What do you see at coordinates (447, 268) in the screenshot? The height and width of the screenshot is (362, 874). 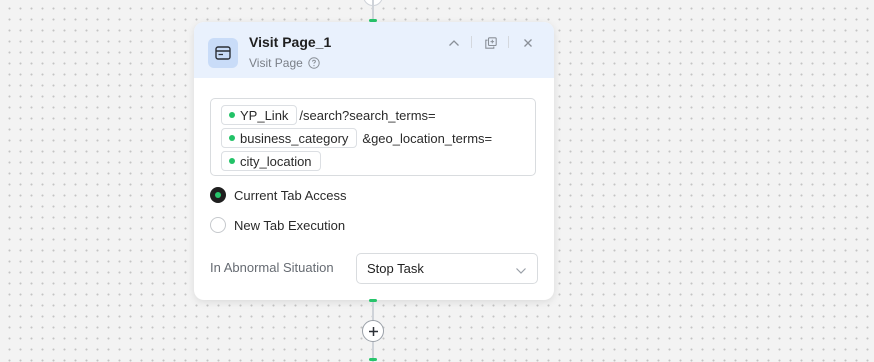 I see `abnormal-action-select: Stop Task` at bounding box center [447, 268].